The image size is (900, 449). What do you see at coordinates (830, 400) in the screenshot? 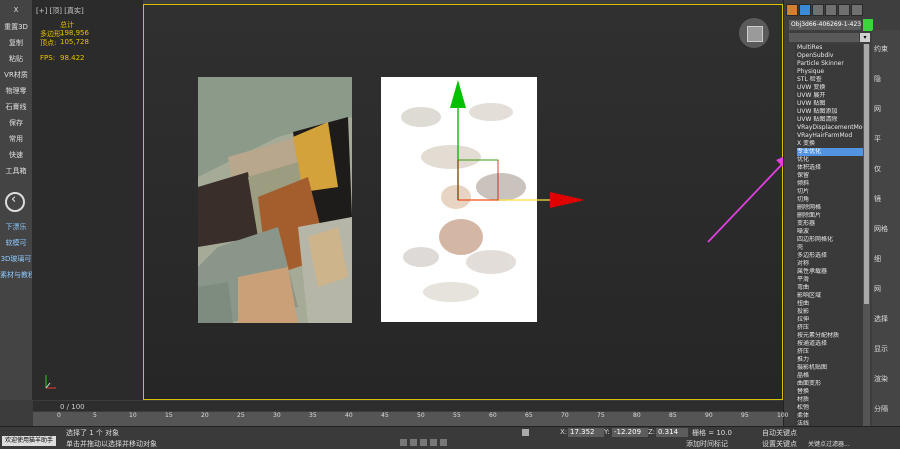
I see `modifier-list-item: 材质` at bounding box center [830, 400].